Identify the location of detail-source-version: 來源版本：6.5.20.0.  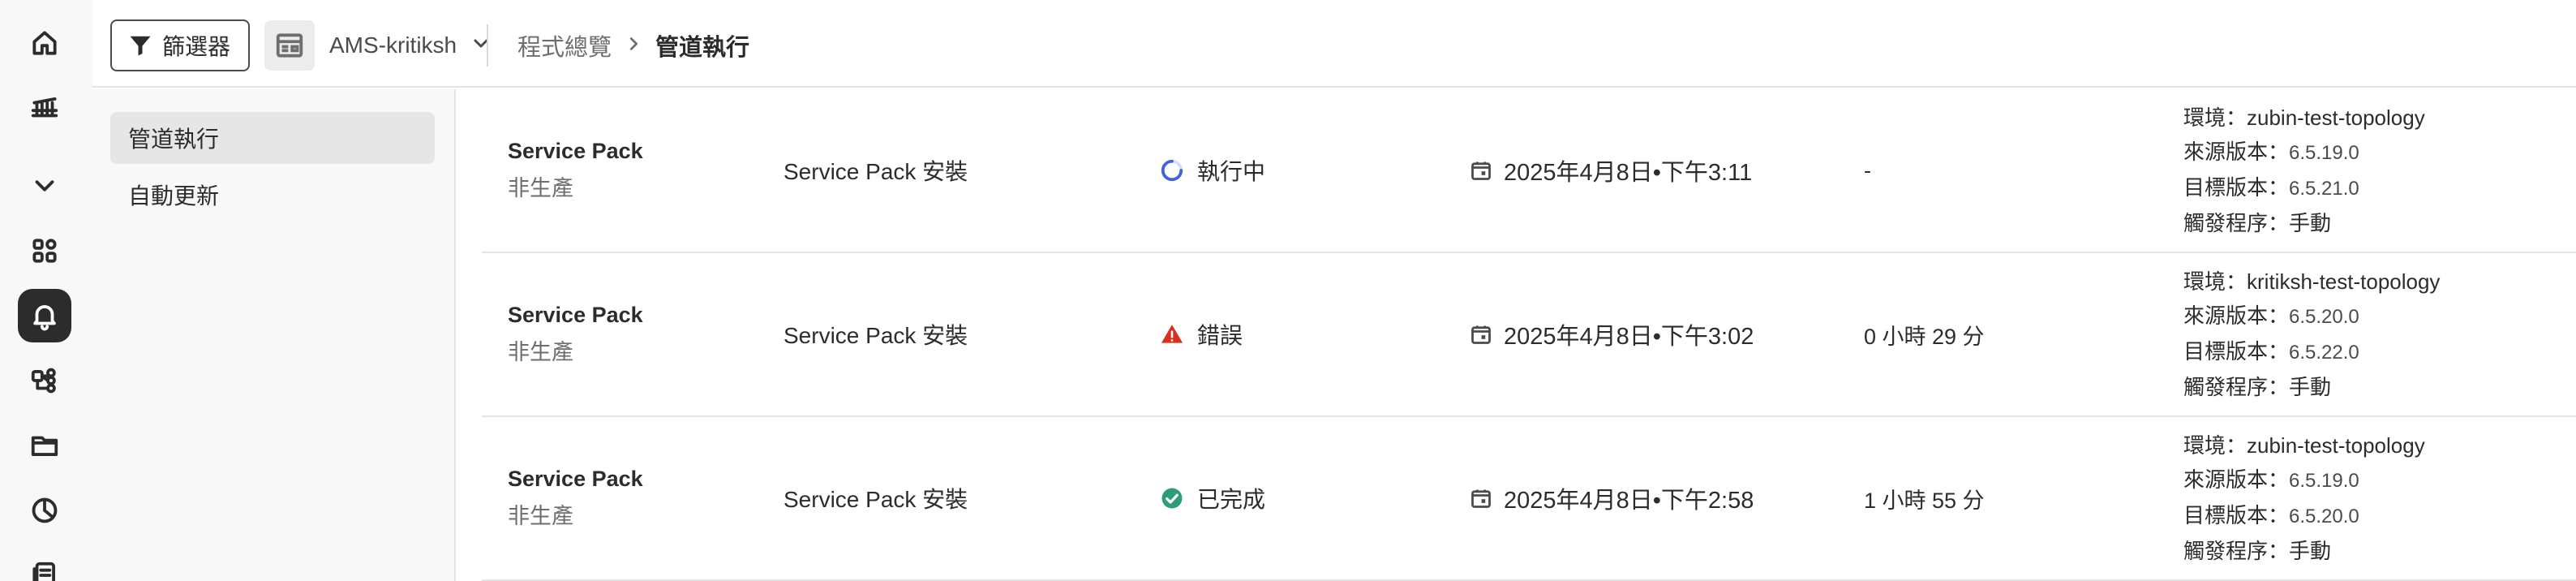
(2271, 315).